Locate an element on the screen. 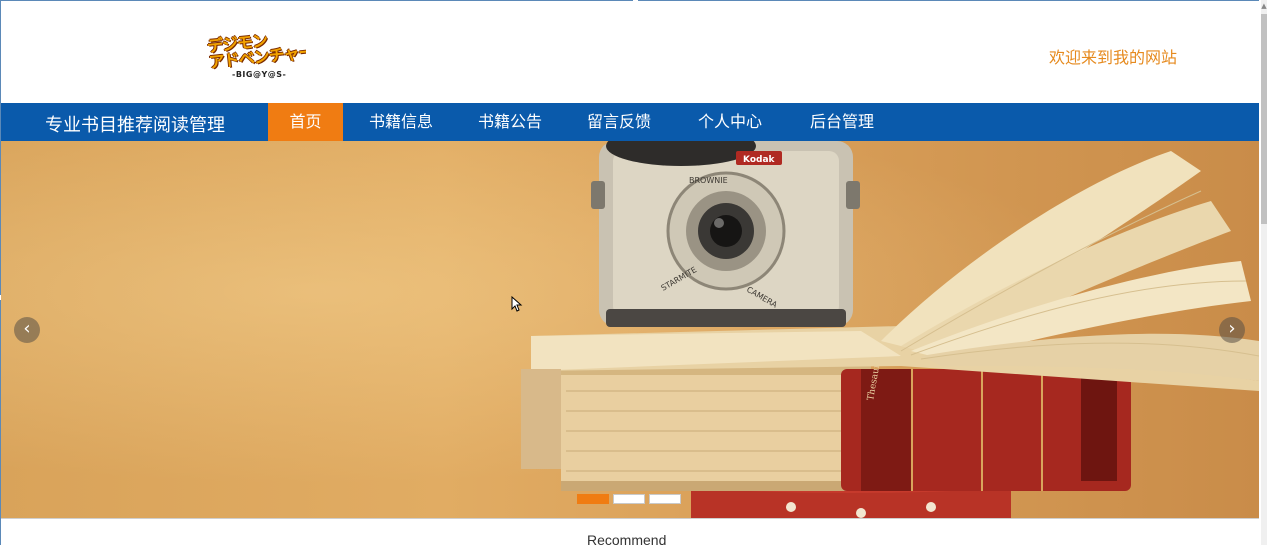 This screenshot has height=548, width=1267. site-title: 专业书目推荐阅读管理 is located at coordinates (135, 125).